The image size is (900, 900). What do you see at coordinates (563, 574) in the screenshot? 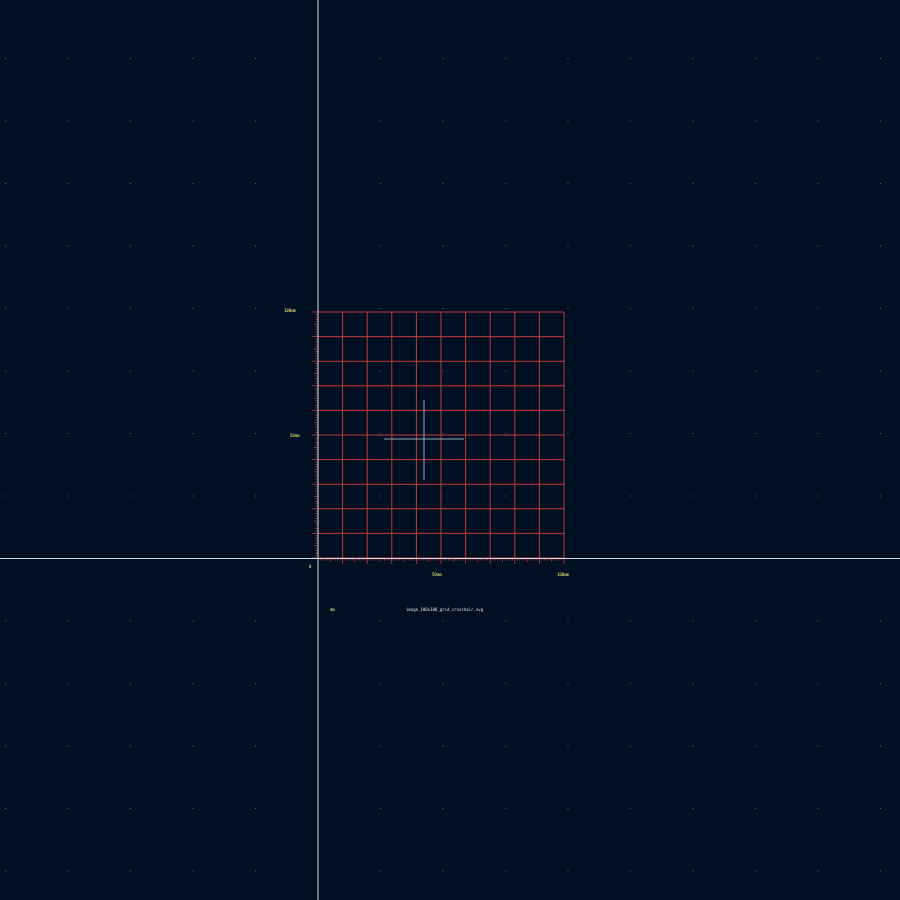
I see `x-axis-label-end: 100mm` at bounding box center [563, 574].